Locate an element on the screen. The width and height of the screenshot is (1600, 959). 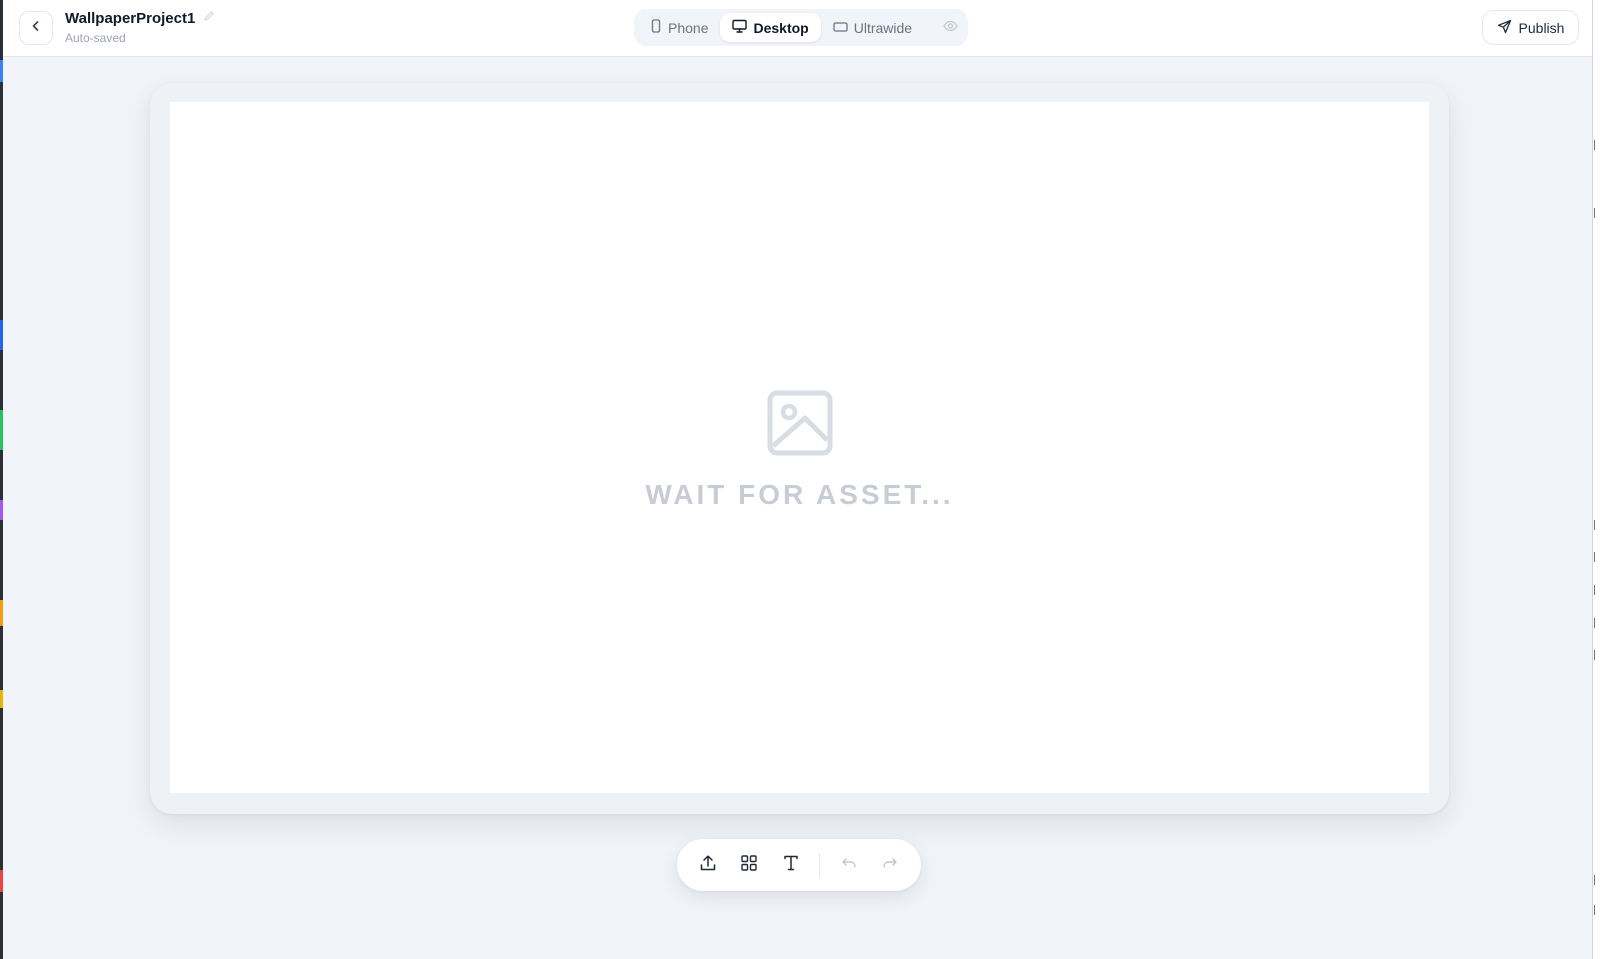
bottom-toolbar is located at coordinates (799, 865).